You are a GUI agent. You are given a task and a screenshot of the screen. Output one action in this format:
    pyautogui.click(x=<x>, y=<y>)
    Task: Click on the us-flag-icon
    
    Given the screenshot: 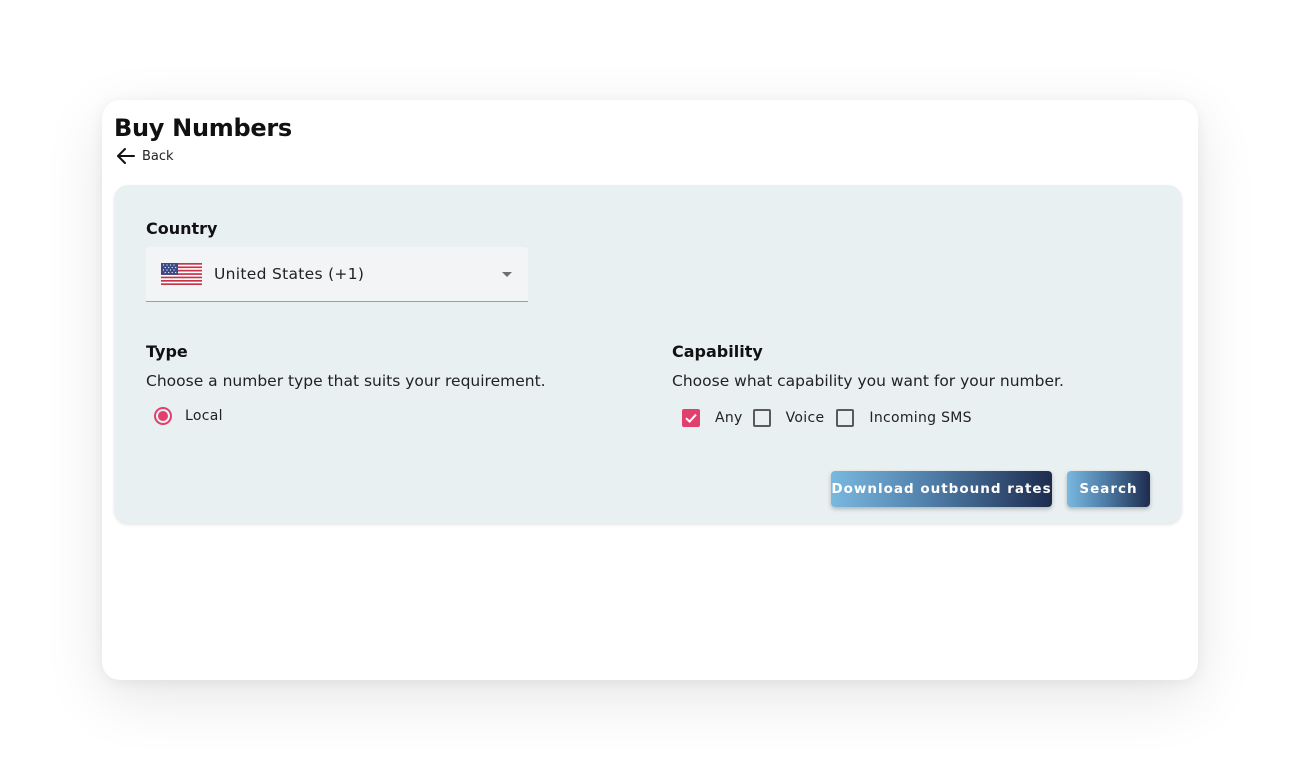 What is the action you would take?
    pyautogui.click(x=181, y=274)
    